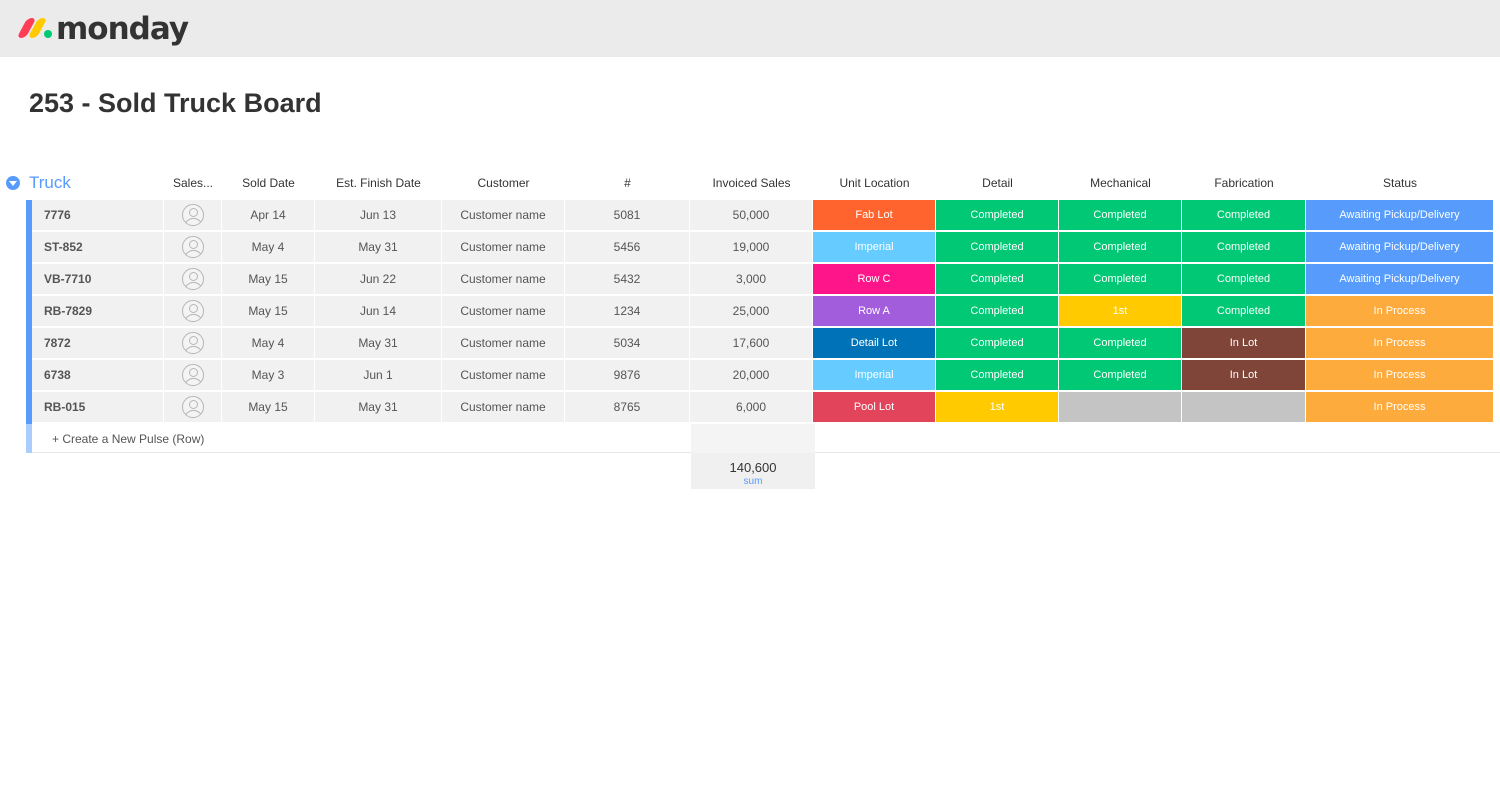  I want to click on invoiced-sales-cell: 6,000, so click(751, 407).